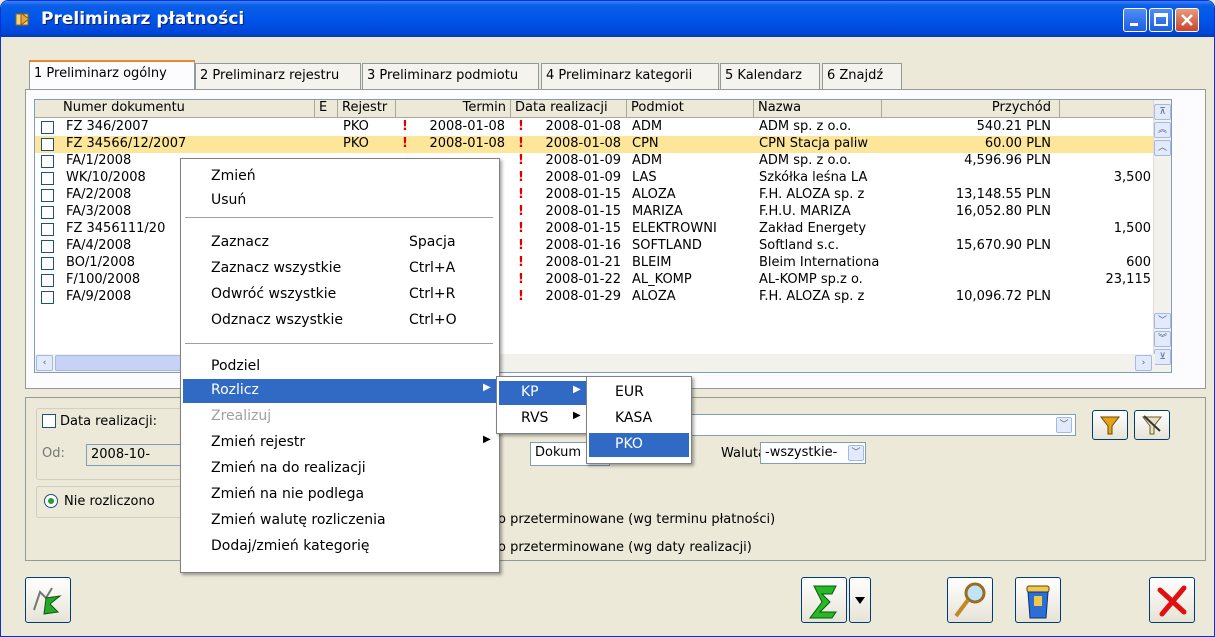 This screenshot has width=1215, height=637. I want to click on menu-item-zmie-na-nie-podlega: Zmień na nie podlega, so click(340, 495).